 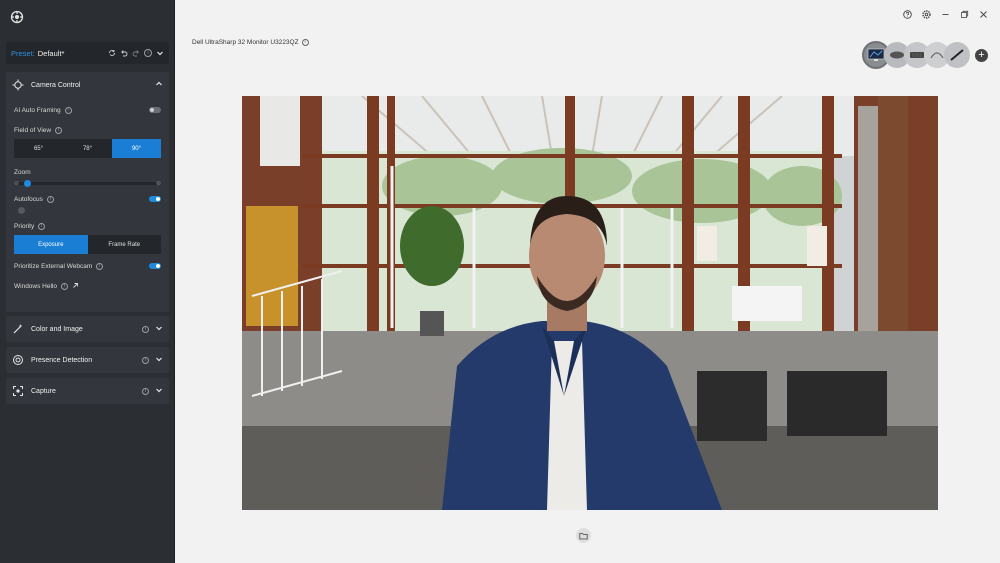 I want to click on preset-label: Preset:, so click(x=23, y=53).